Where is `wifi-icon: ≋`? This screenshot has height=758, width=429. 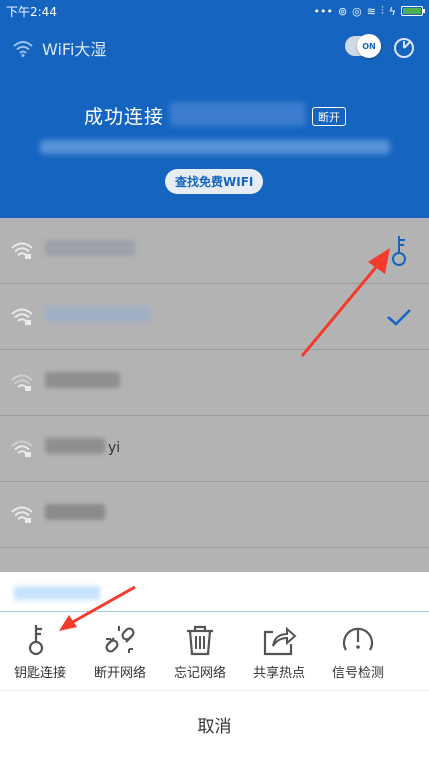
wifi-icon: ≋ is located at coordinates (371, 11).